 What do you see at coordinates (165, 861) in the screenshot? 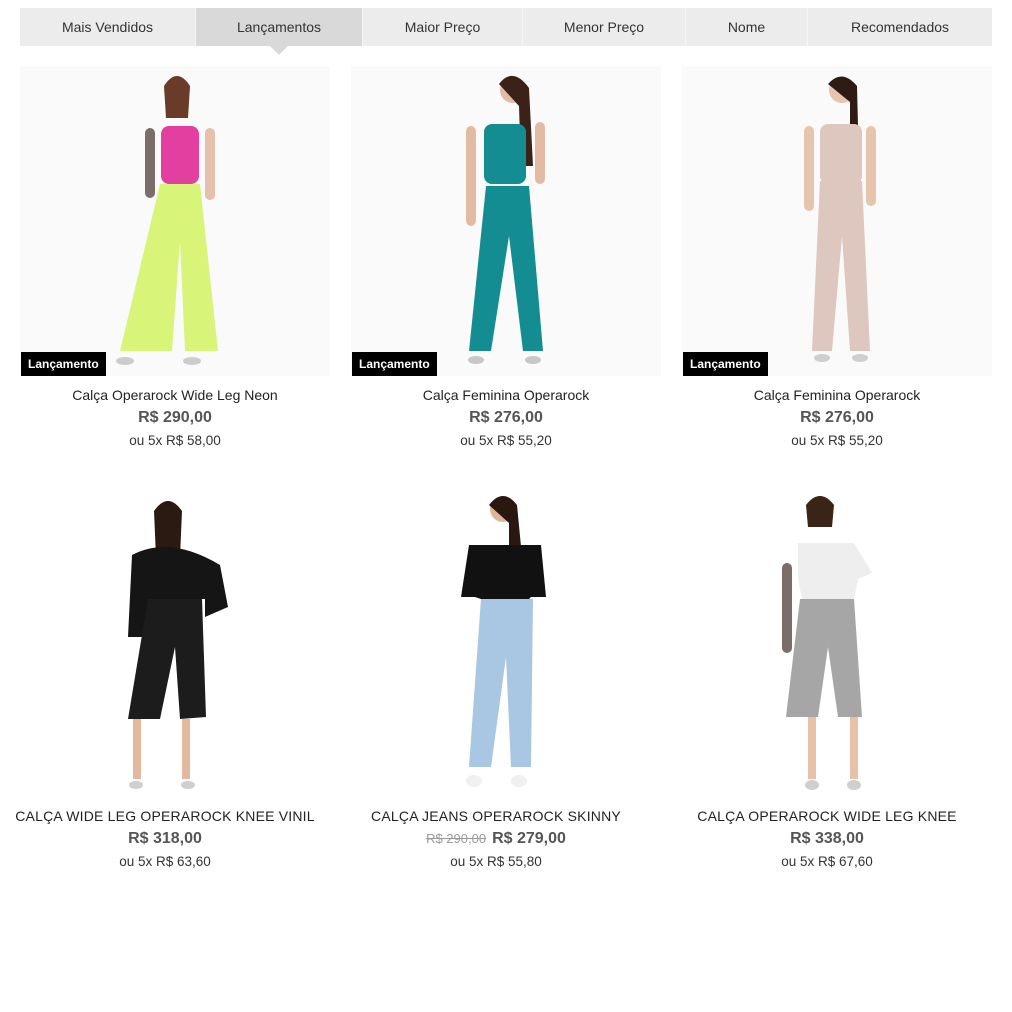
I see `product-installments: ou 5x R$ 63,60` at bounding box center [165, 861].